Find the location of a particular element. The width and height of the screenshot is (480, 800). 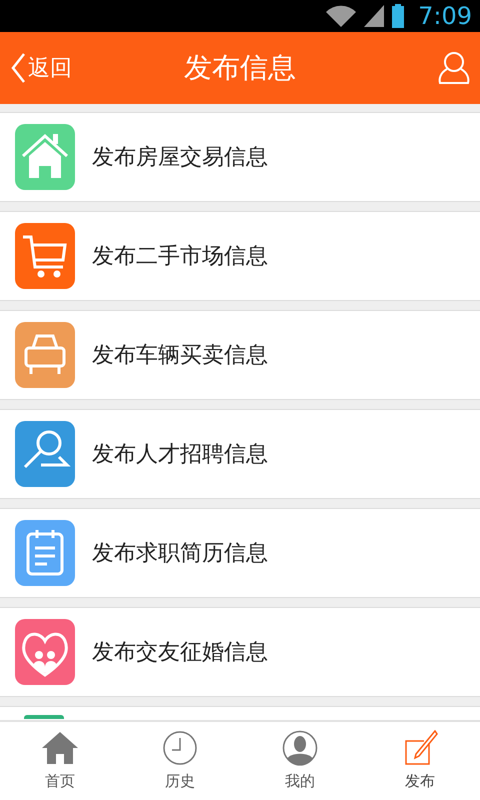

tab: 我的 is located at coordinates (300, 760).